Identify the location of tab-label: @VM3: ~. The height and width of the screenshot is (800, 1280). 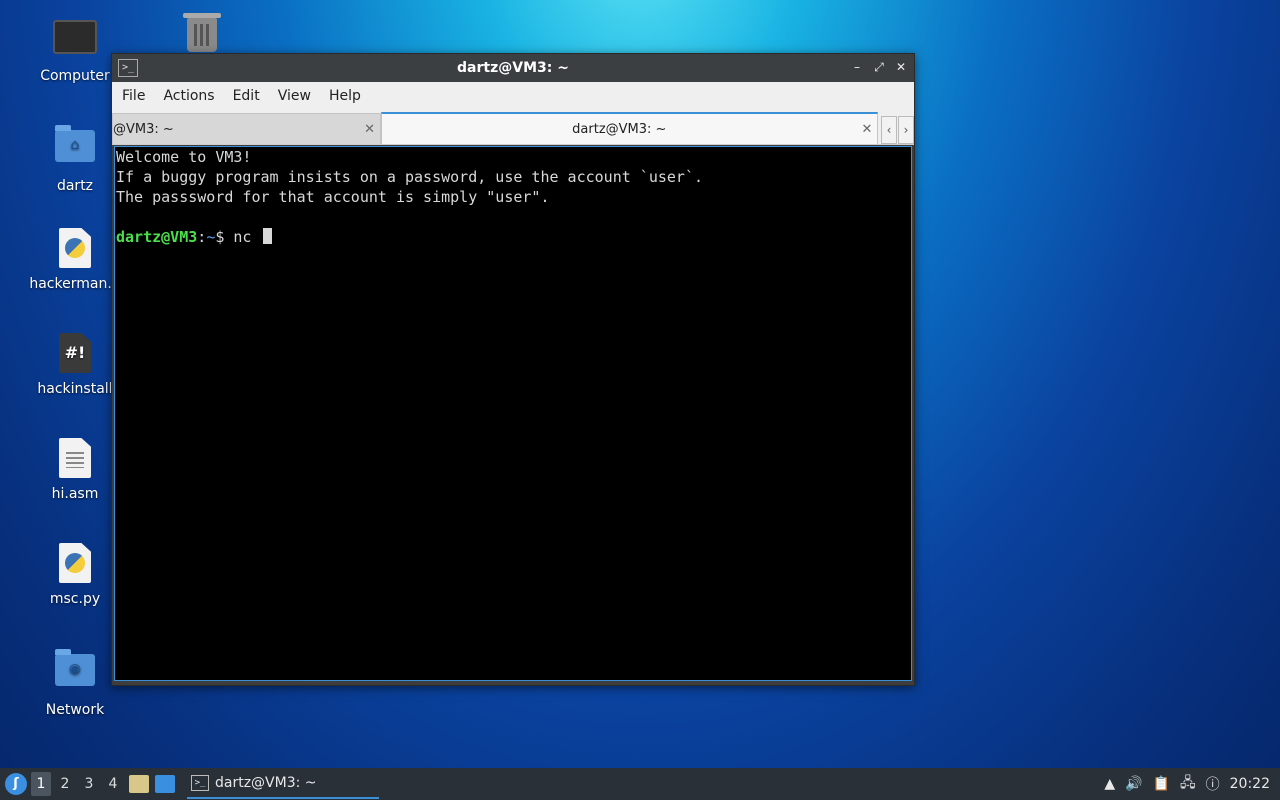
(143, 129).